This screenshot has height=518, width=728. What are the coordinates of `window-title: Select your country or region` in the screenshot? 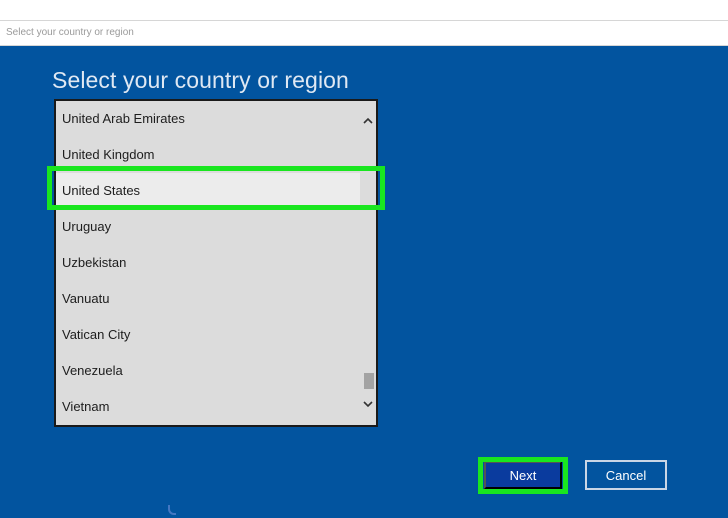 It's located at (70, 32).